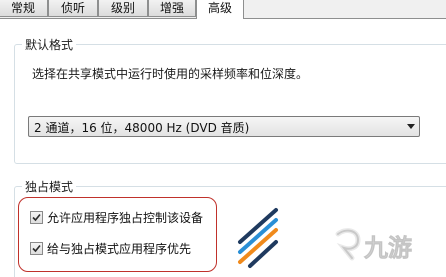 Image resolution: width=446 pixels, height=277 pixels. What do you see at coordinates (170, 74) in the screenshot?
I see `default-format-description: 选择在共享模式中运行时使用的采样频率和位深度。` at bounding box center [170, 74].